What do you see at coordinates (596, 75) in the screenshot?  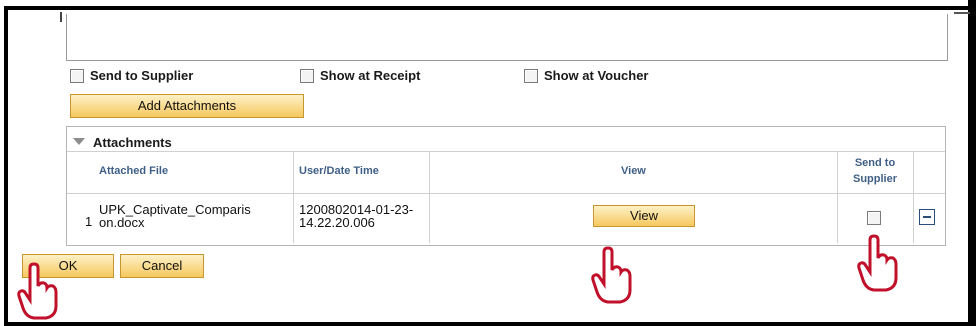 I see `show-at-voucher-label: Show at Voucher` at bounding box center [596, 75].